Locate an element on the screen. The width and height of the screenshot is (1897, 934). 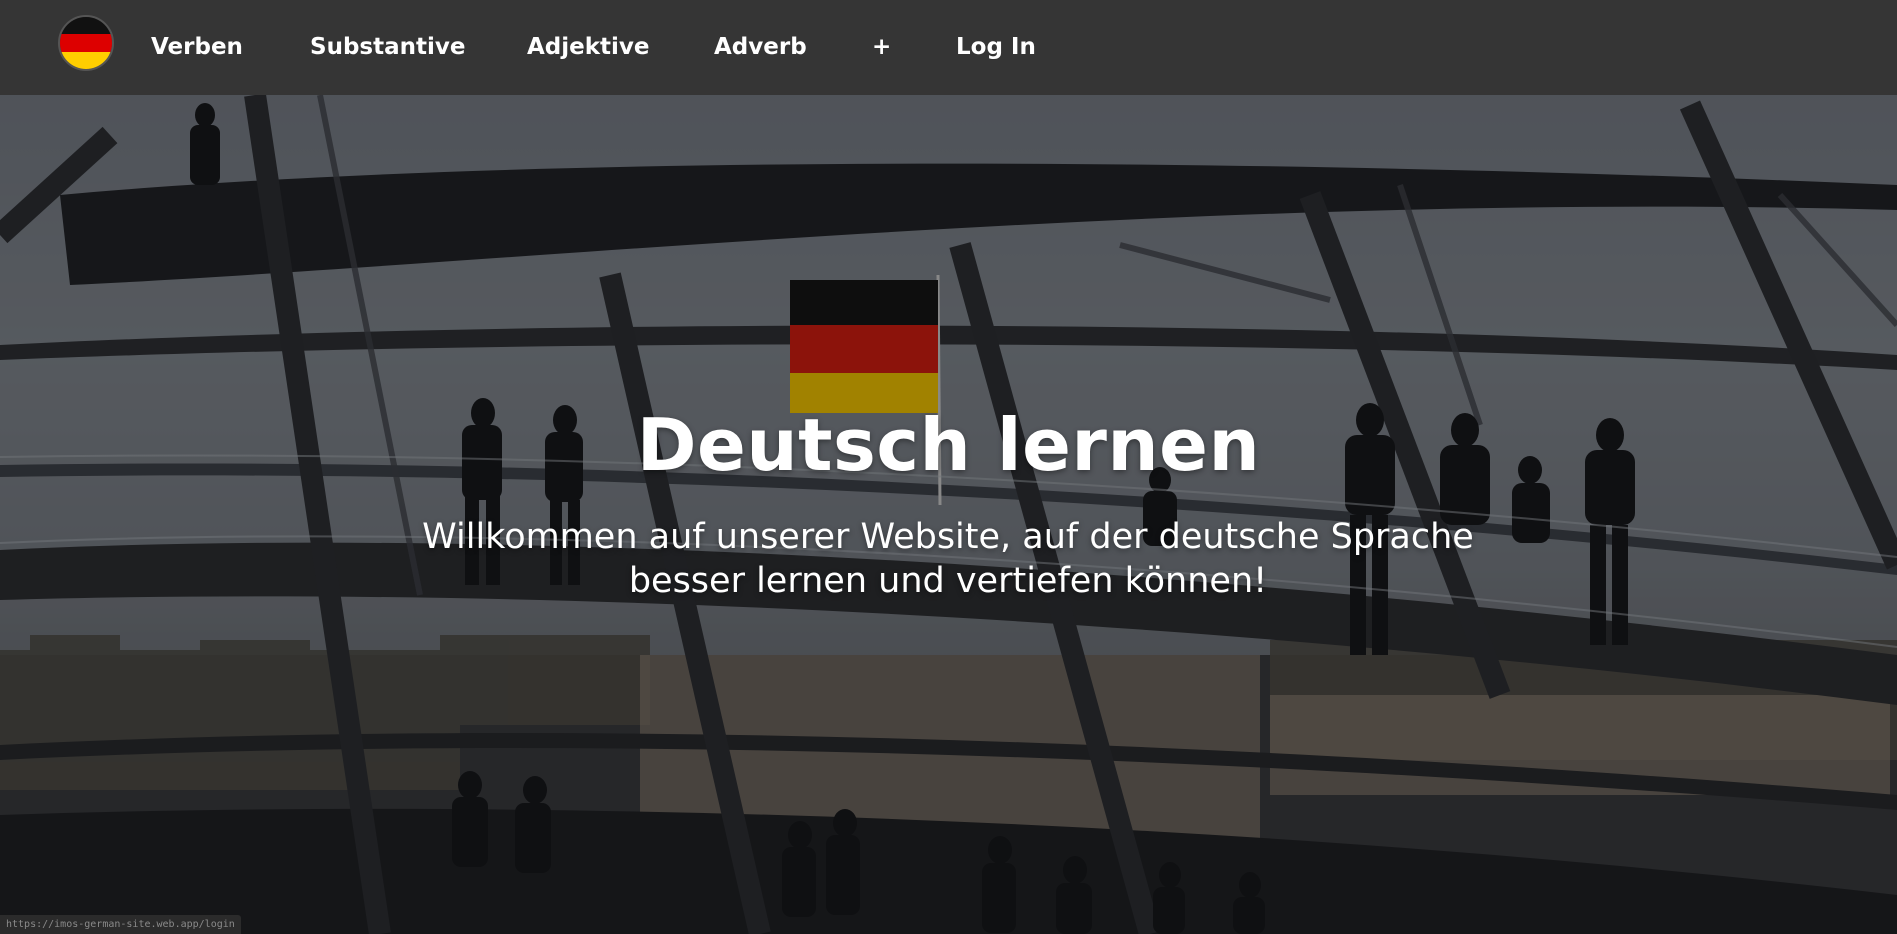
nav-verben: Verben is located at coordinates (197, 47).